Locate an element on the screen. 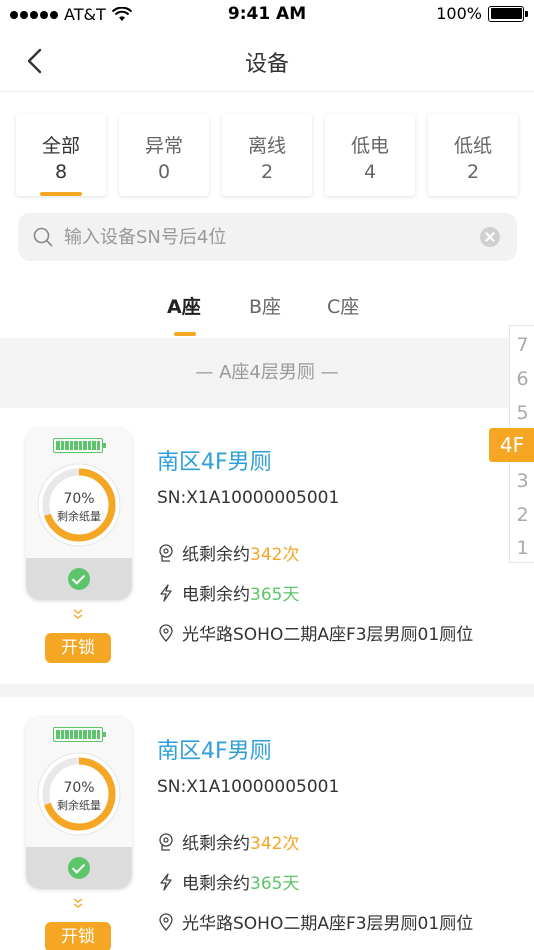 Image resolution: width=534 pixels, height=950 pixels. tab-building-c: C座 is located at coordinates (343, 305).